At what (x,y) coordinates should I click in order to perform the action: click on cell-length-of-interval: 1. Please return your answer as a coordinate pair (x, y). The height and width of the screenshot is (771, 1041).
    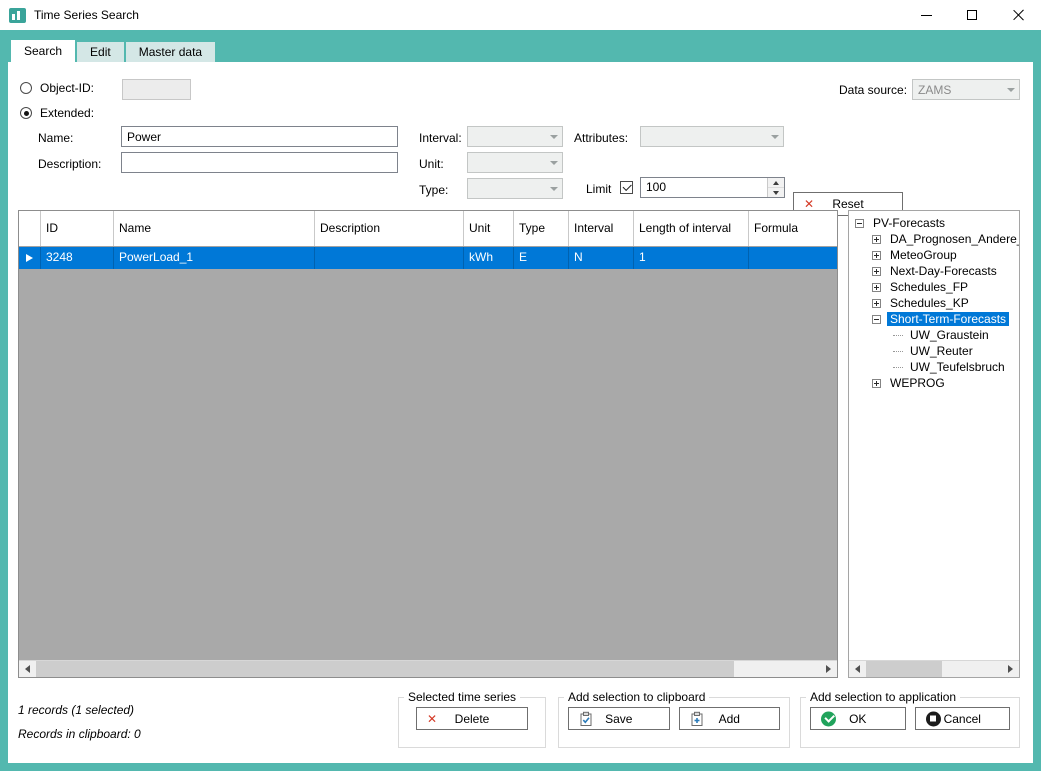
    Looking at the image, I should click on (691, 258).